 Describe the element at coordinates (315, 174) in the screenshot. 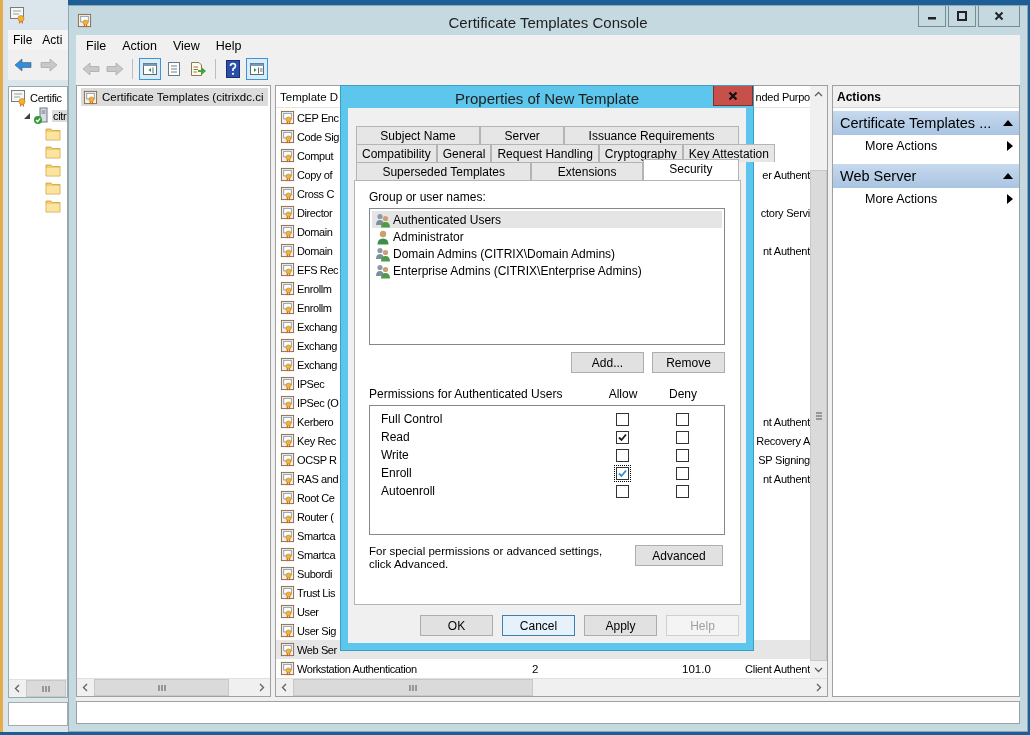

I see `table-cell: Copy of` at that location.